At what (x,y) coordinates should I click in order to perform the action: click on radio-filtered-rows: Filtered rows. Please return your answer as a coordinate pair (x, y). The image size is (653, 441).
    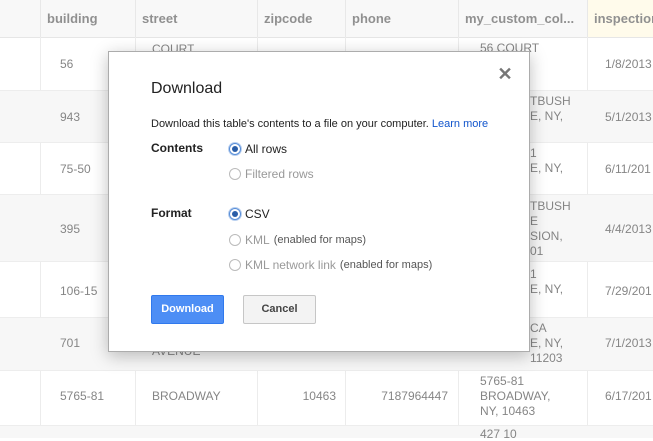
    Looking at the image, I should click on (271, 174).